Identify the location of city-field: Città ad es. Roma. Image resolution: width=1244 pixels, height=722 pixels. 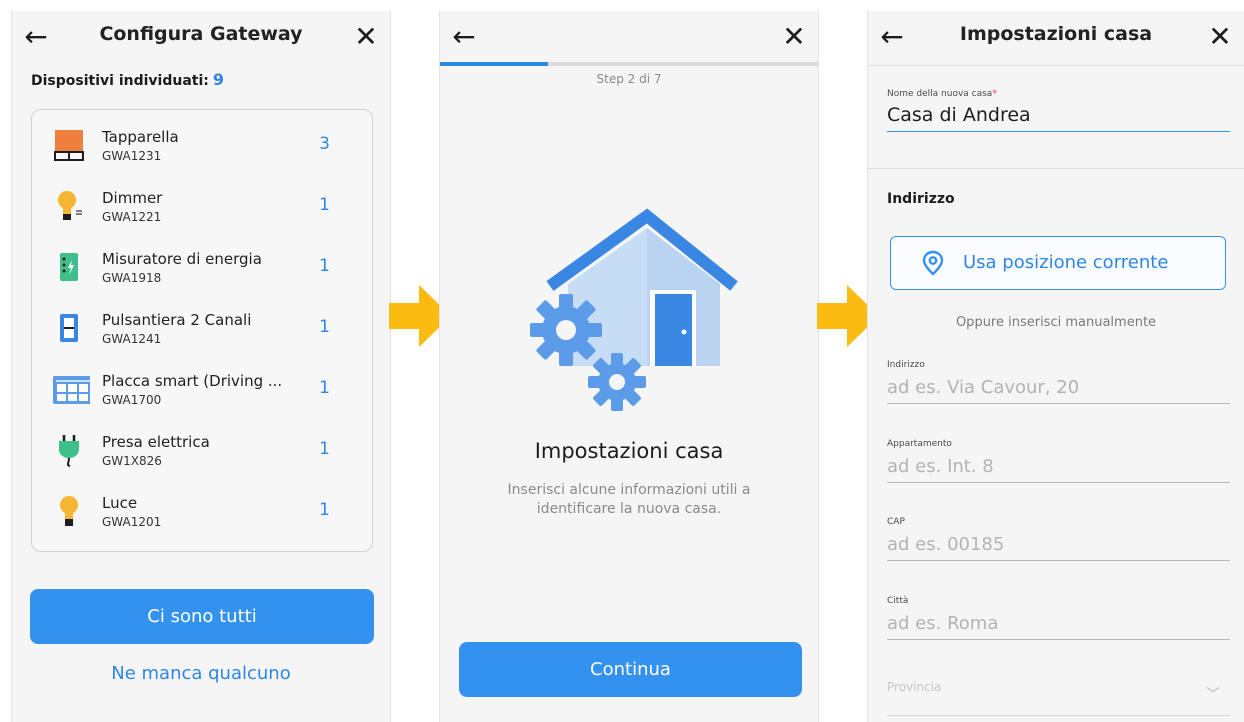
(1058, 618).